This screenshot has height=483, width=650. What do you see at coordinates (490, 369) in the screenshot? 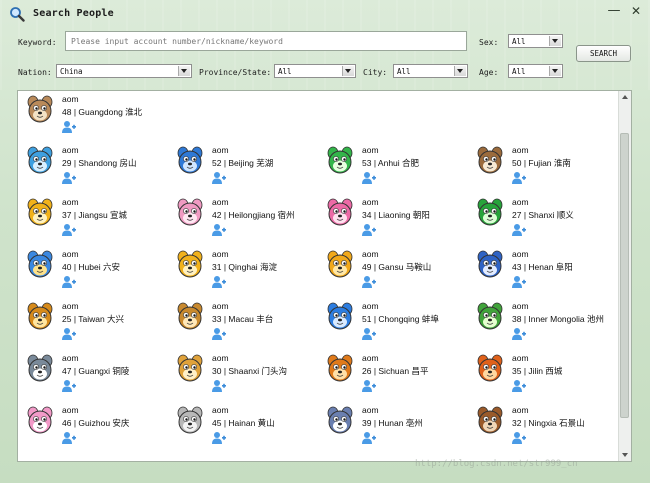
I see `orange-tiger-avatar` at bounding box center [490, 369].